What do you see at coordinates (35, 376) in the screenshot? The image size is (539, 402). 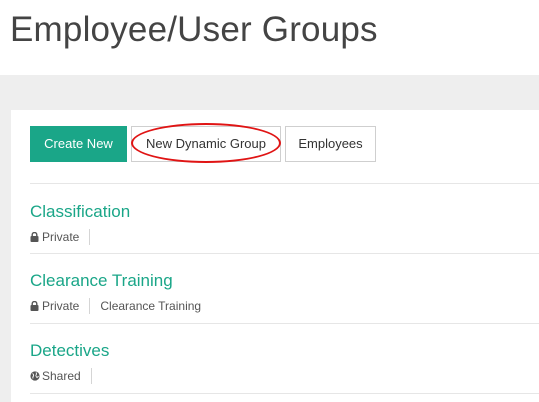 I see `globe-icon` at bounding box center [35, 376].